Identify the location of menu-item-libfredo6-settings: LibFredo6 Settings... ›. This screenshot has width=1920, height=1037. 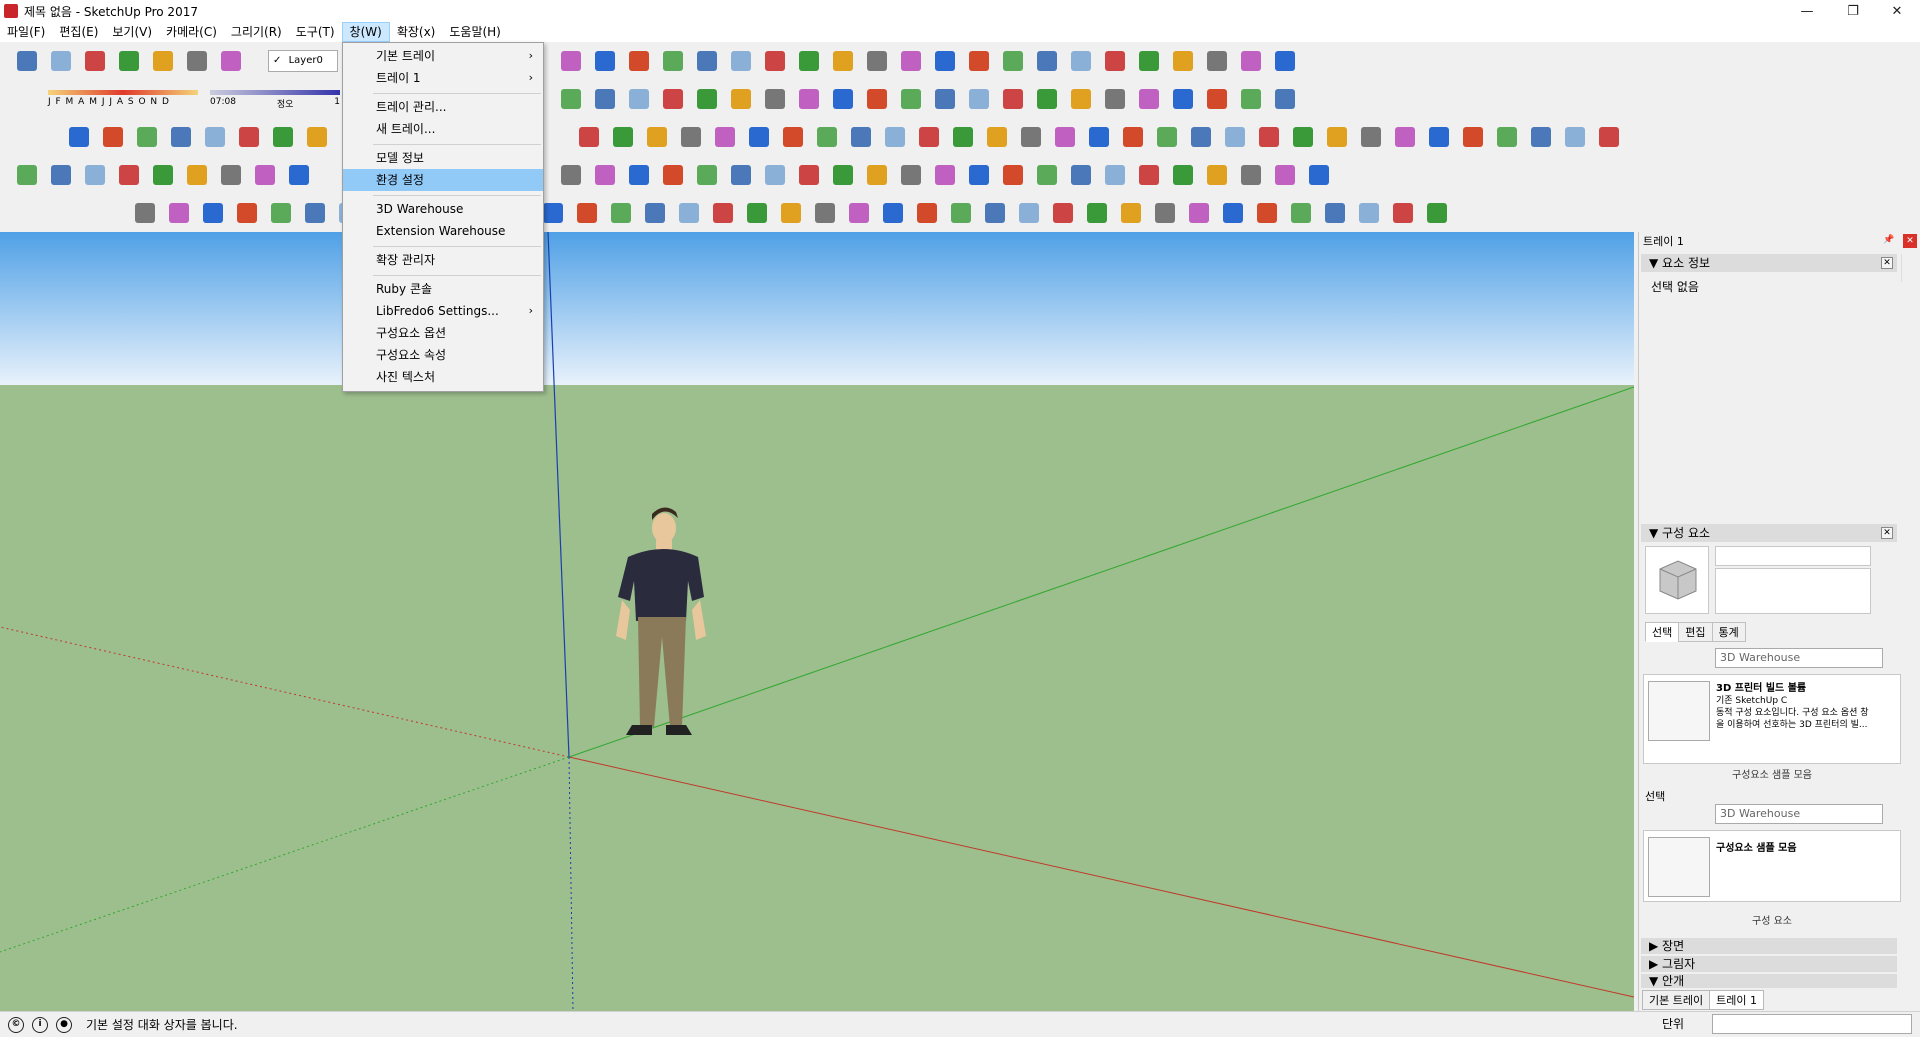
(443, 311).